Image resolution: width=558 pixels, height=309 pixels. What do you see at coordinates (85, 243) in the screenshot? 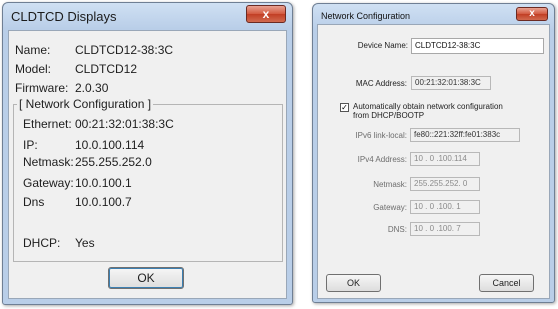
I see `dhcp-value: Yes` at bounding box center [85, 243].